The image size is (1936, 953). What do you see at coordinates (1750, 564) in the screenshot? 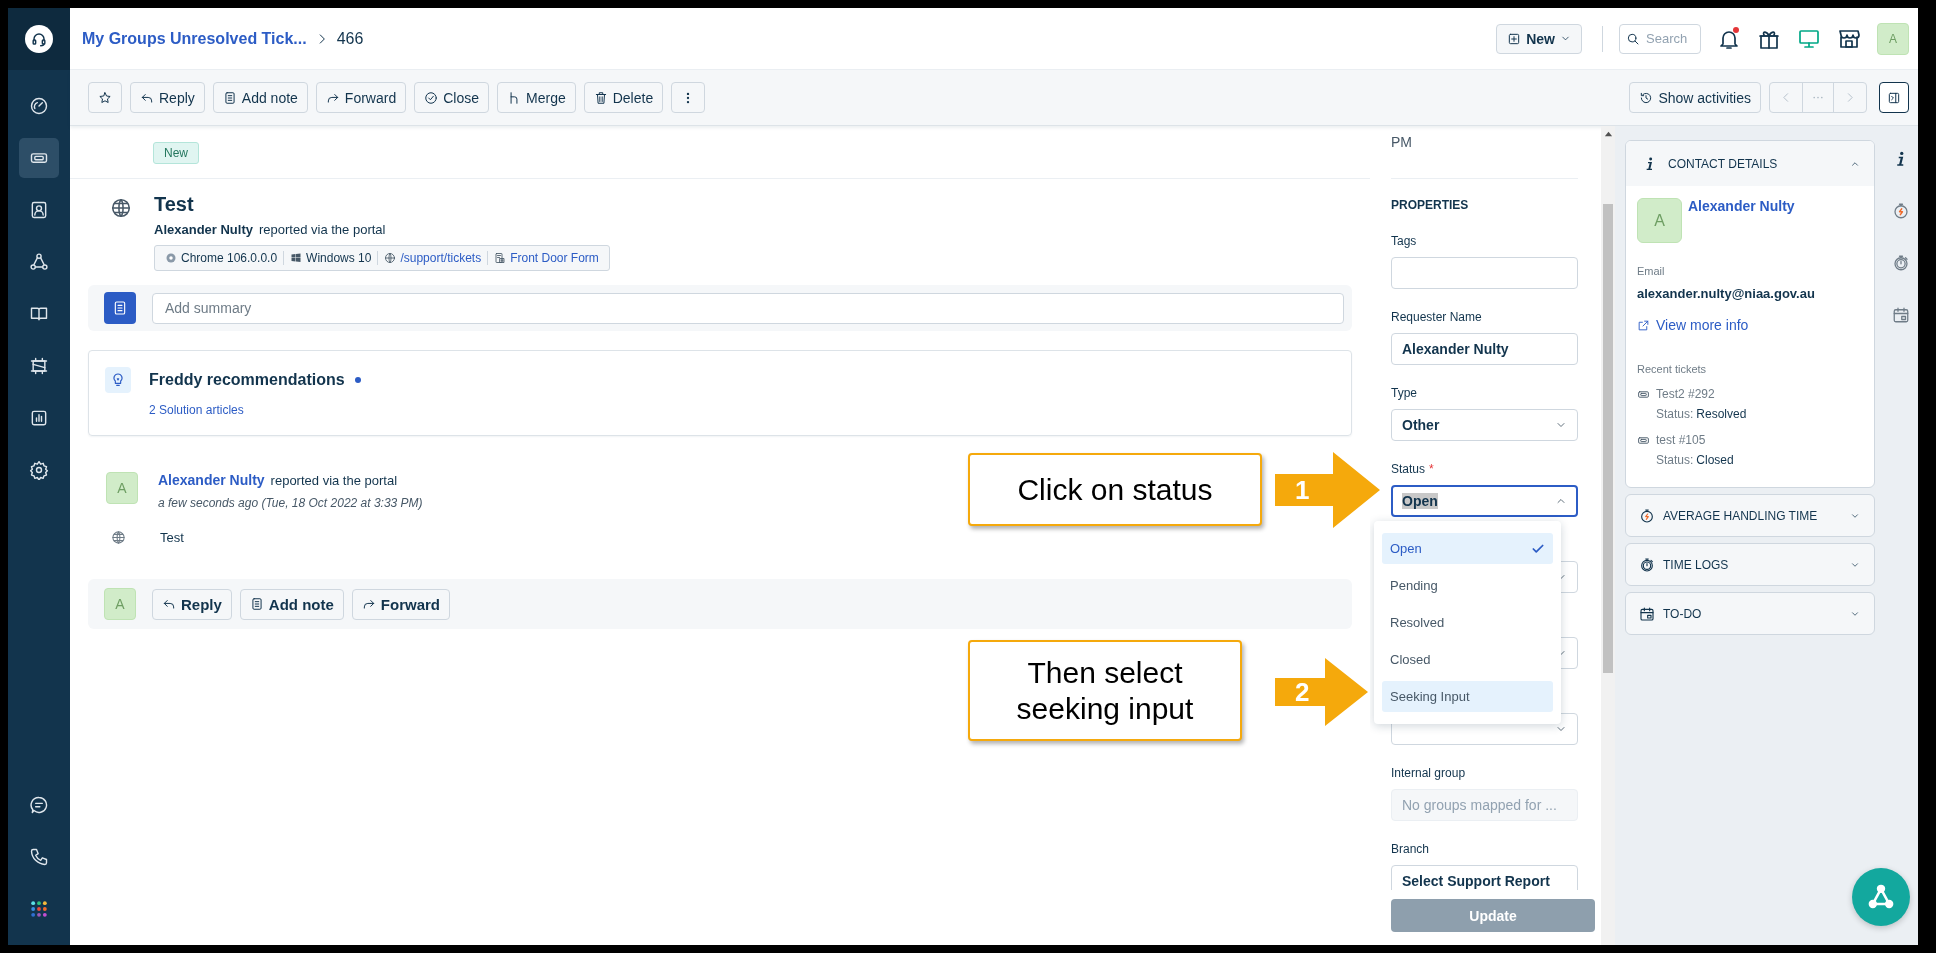
I see `collapsible-section: TIME LOGS` at bounding box center [1750, 564].